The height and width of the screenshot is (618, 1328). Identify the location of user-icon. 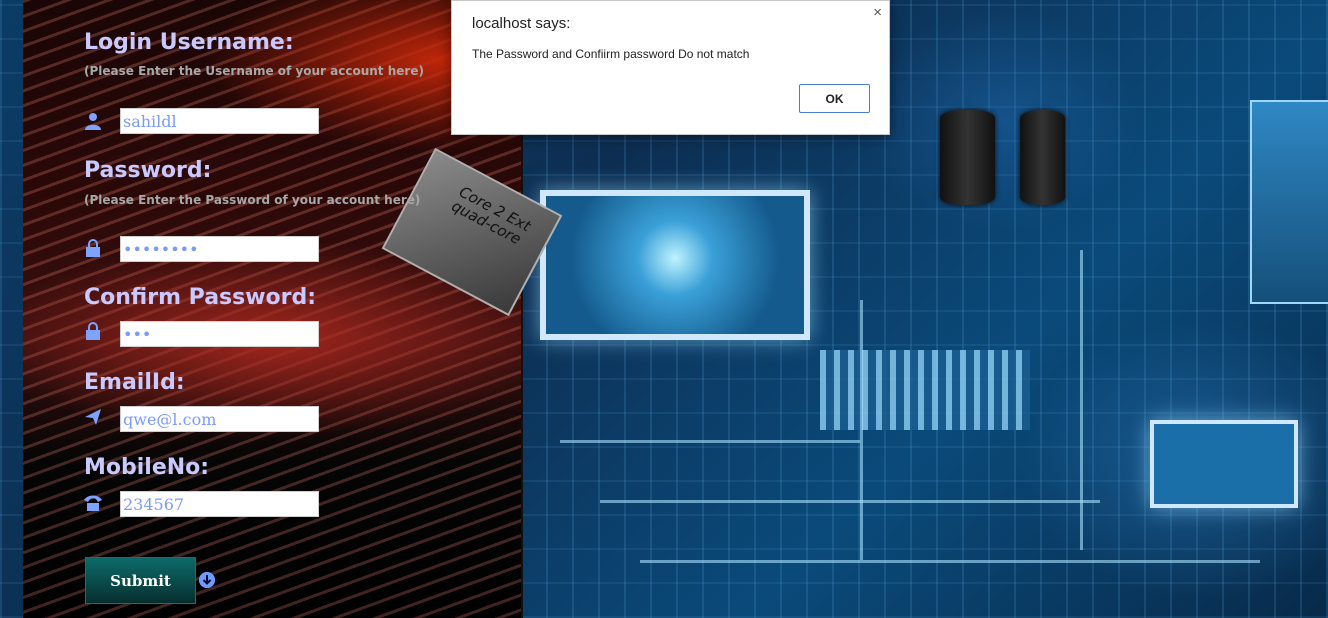
(93, 121).